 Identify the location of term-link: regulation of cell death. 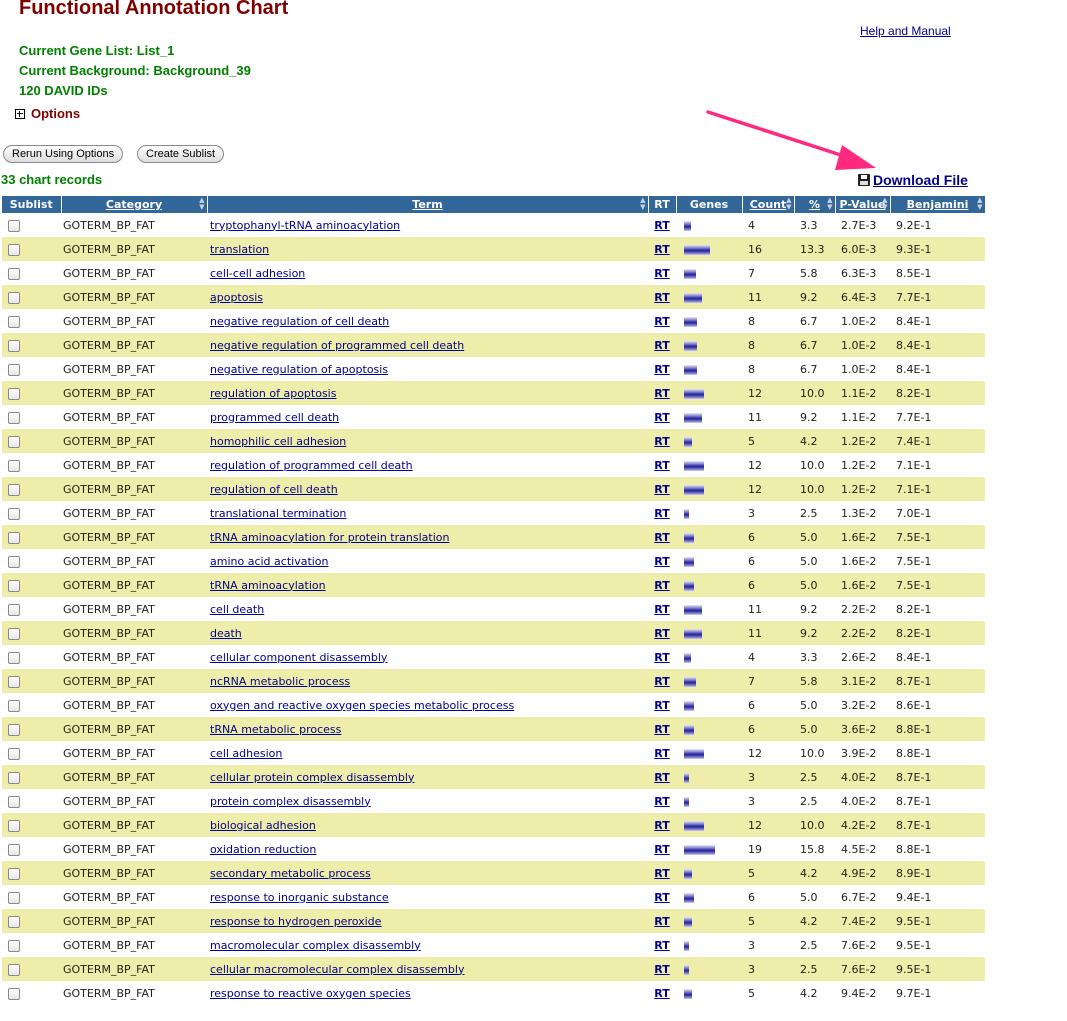
(274, 489).